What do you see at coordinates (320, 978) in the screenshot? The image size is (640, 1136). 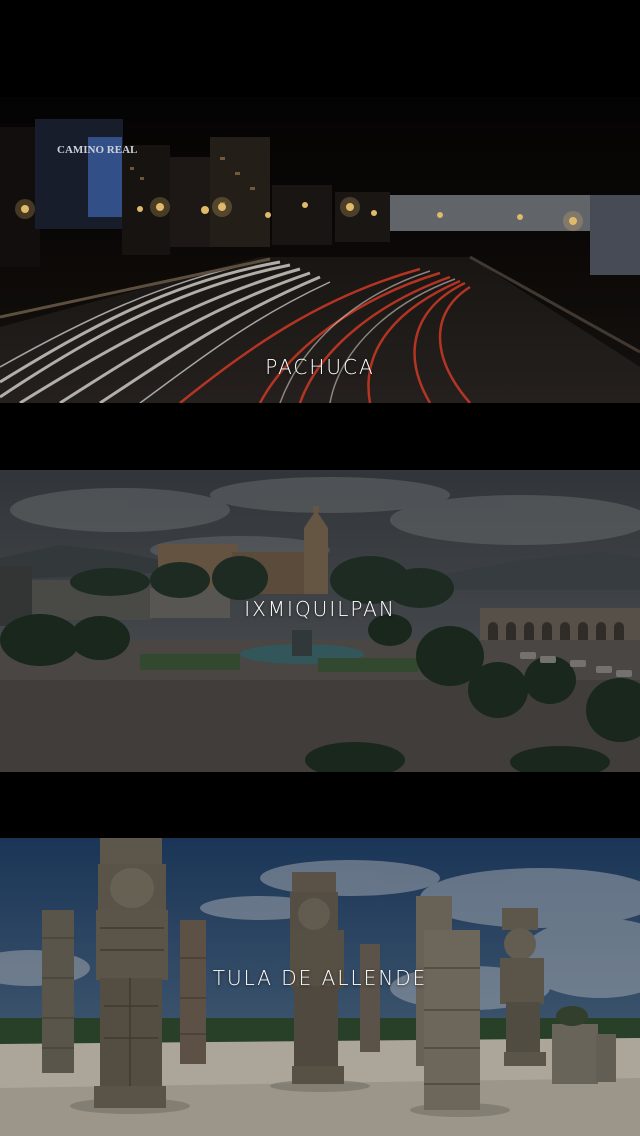 I see `city-name-label: TULA DE ALLENDE` at bounding box center [320, 978].